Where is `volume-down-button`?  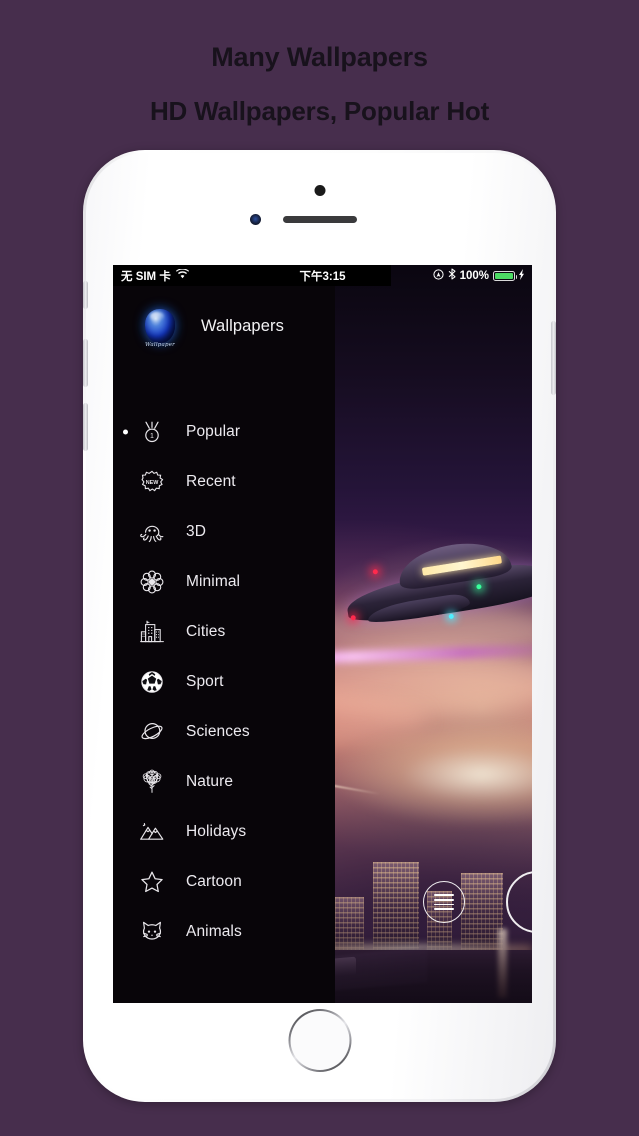
volume-down-button is located at coordinates (85, 427).